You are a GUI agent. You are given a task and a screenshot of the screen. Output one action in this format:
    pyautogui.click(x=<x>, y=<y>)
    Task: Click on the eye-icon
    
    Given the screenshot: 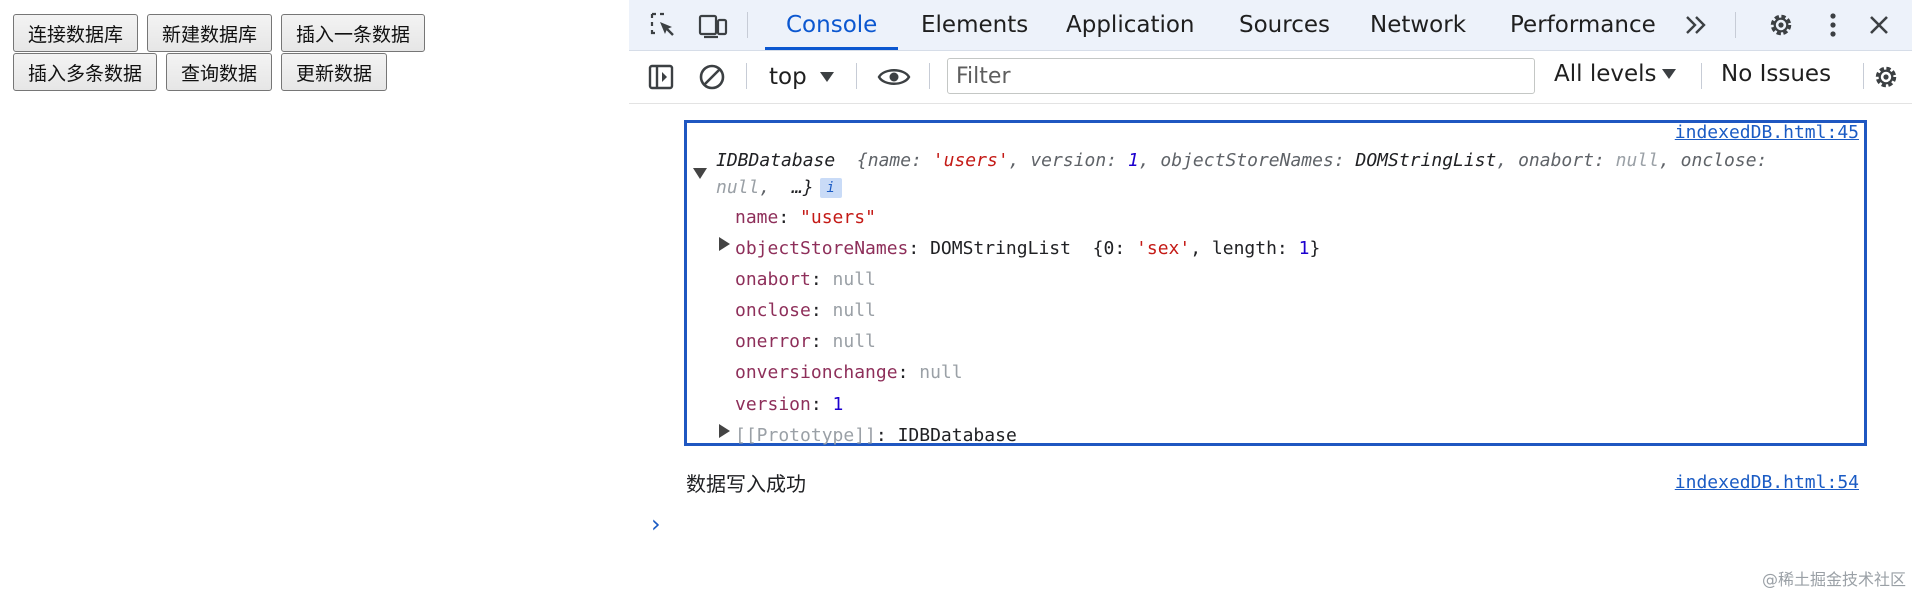 What is the action you would take?
    pyautogui.click(x=894, y=77)
    